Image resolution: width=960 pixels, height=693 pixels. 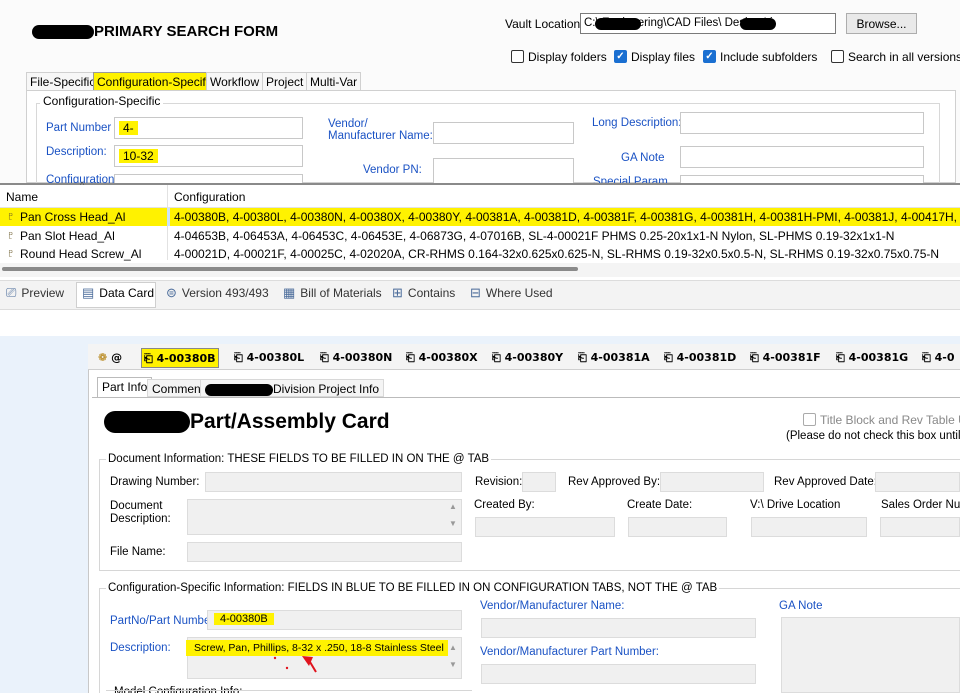 I want to click on revision-field, so click(x=539, y=482).